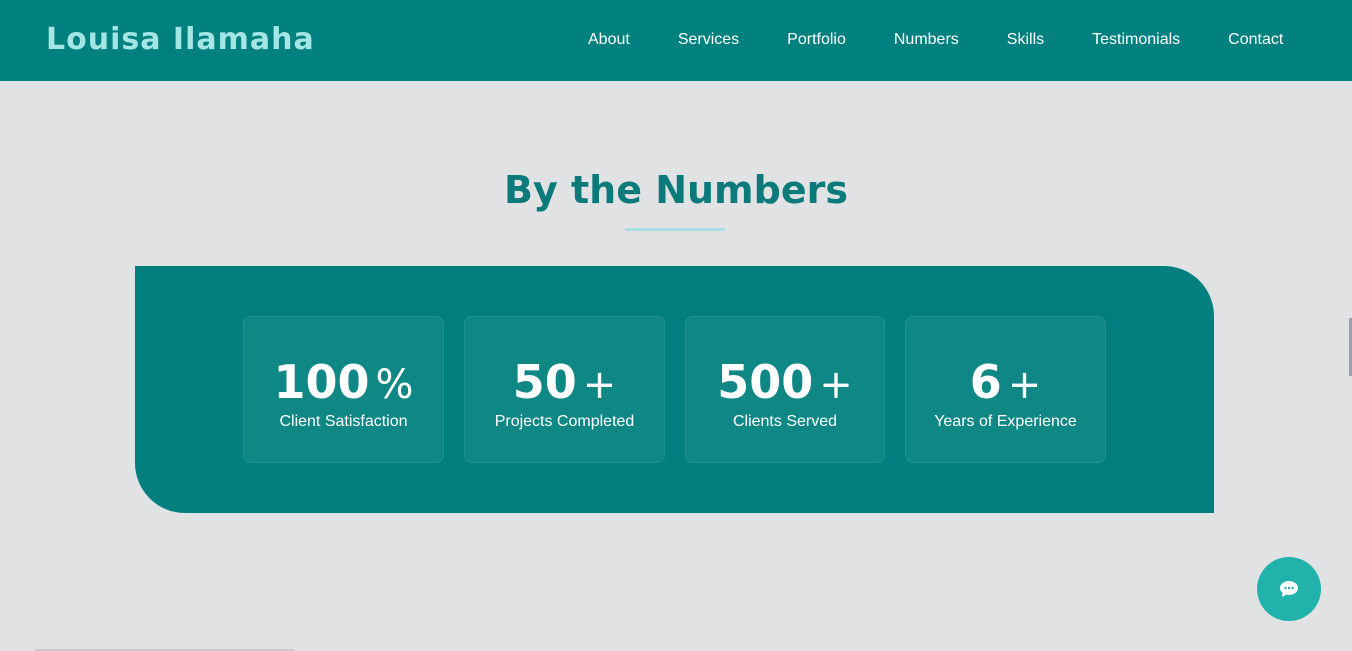 This screenshot has height=651, width=1352. I want to click on nav-link-portfolio: Portfolio, so click(816, 40).